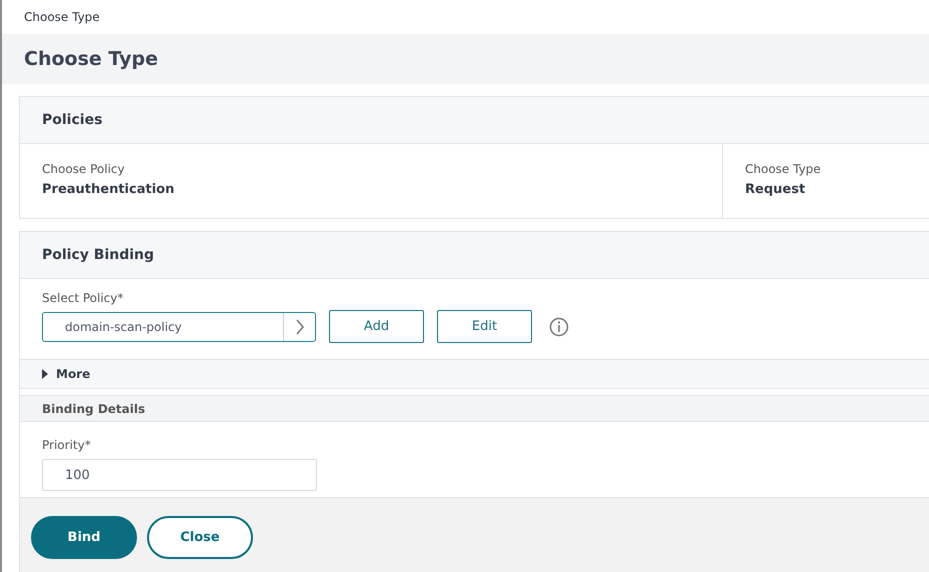 The width and height of the screenshot is (929, 572). Describe the element at coordinates (559, 326) in the screenshot. I see `info-icon` at that location.